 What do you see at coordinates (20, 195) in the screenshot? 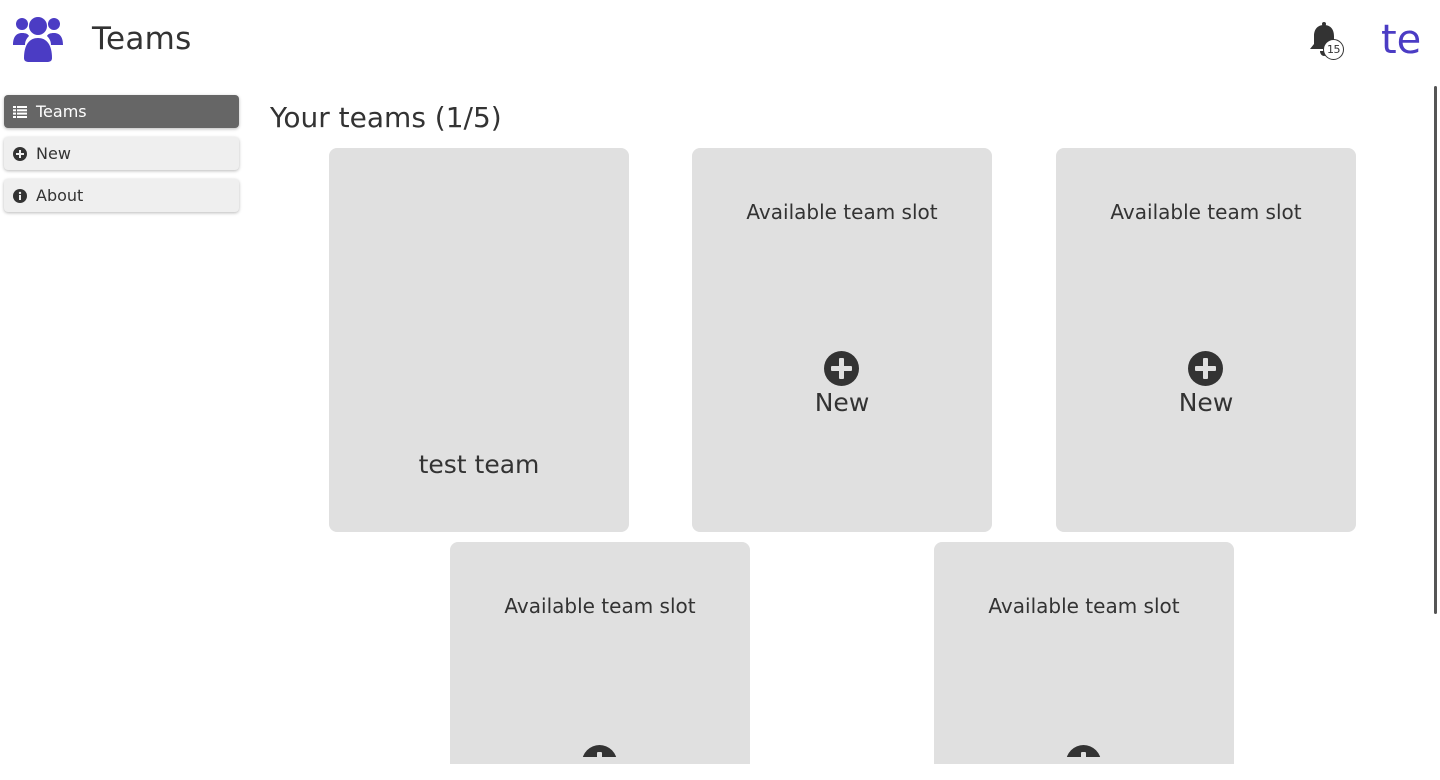
I see `info-circle-icon` at bounding box center [20, 195].